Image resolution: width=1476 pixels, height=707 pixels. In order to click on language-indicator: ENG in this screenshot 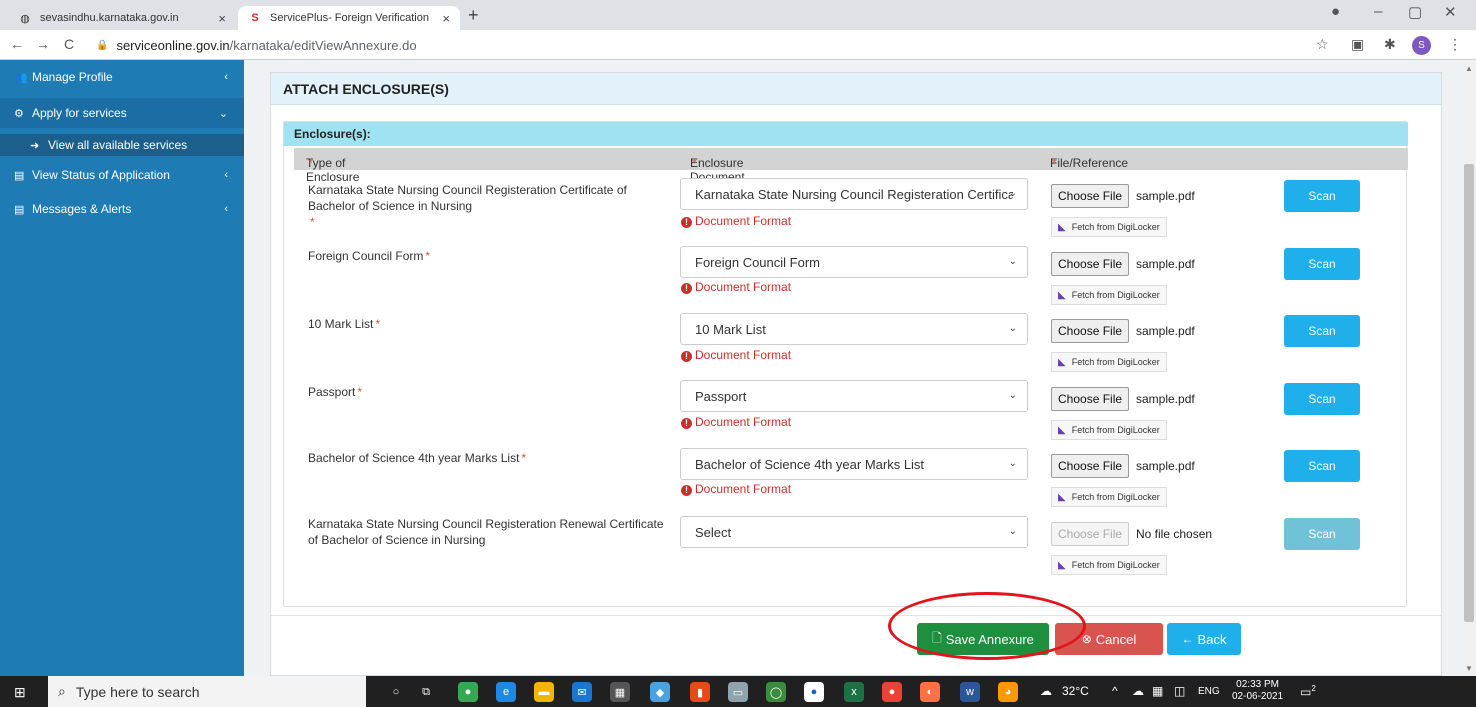, I will do `click(1209, 691)`.